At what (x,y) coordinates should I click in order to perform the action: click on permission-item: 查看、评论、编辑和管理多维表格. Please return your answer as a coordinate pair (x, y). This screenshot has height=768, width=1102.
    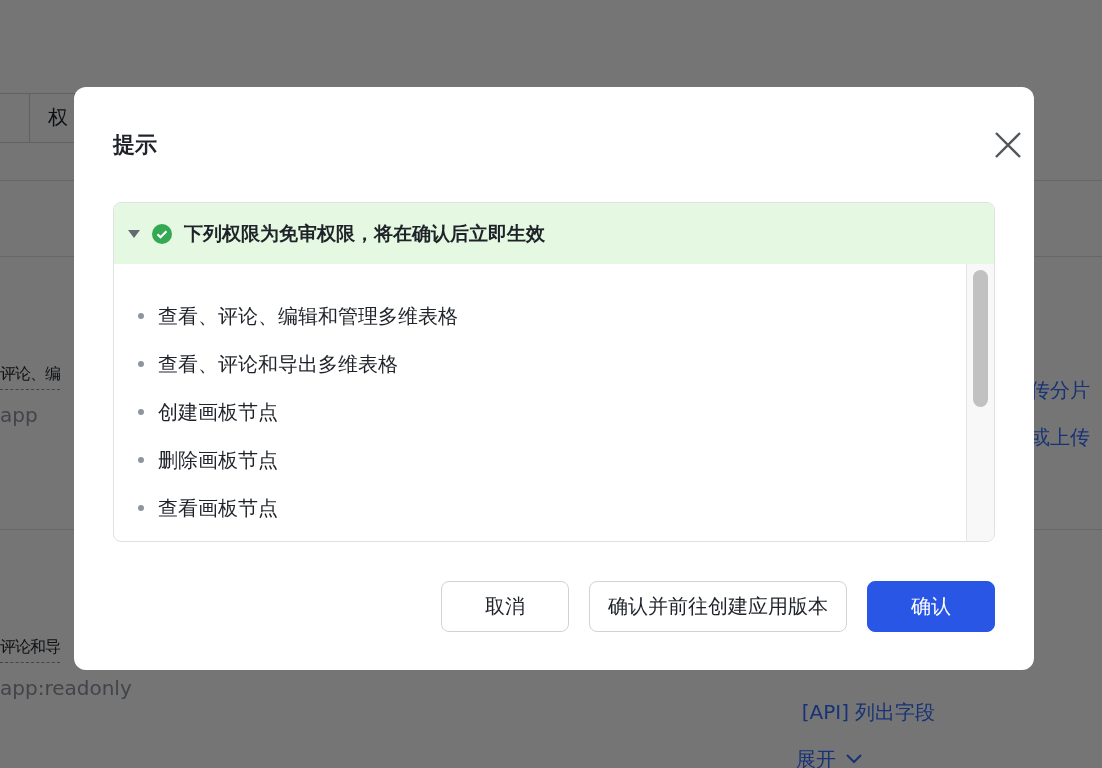
    Looking at the image, I should click on (308, 316).